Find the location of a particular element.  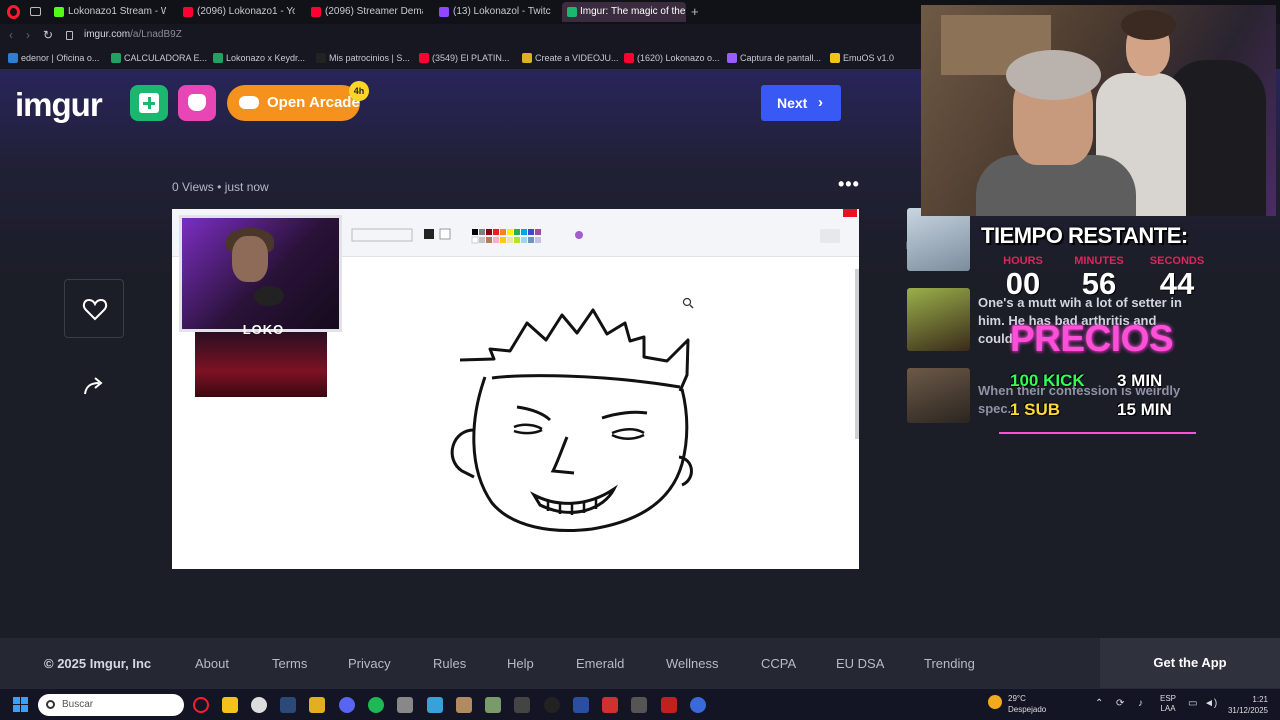

get-the-app-button: Get the App is located at coordinates (1190, 663).